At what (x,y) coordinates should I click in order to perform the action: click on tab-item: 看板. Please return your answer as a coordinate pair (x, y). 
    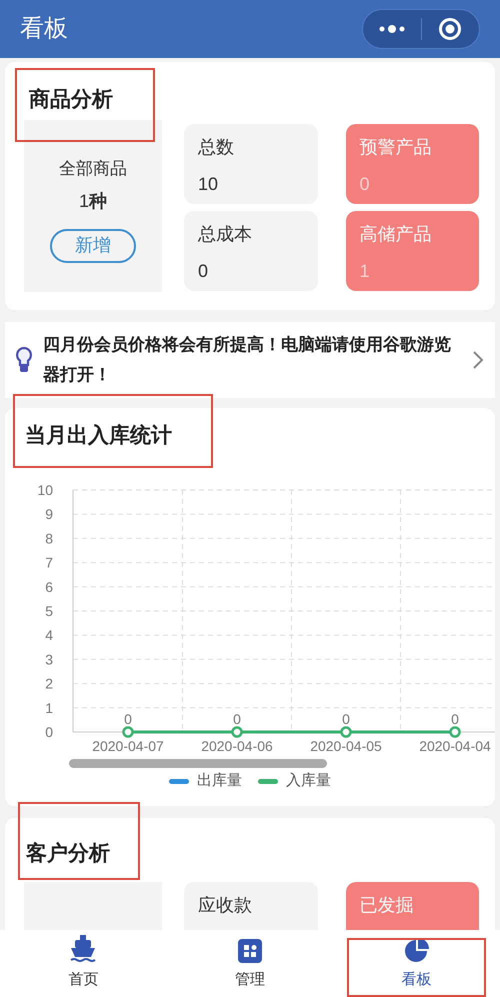
    Looking at the image, I should click on (416, 963).